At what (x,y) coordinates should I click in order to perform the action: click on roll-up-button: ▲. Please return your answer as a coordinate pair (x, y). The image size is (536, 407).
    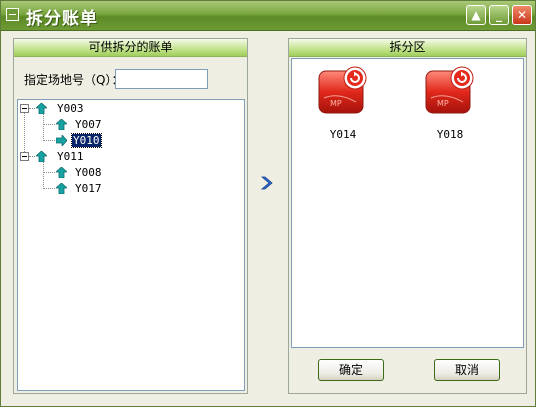
    Looking at the image, I should click on (476, 15).